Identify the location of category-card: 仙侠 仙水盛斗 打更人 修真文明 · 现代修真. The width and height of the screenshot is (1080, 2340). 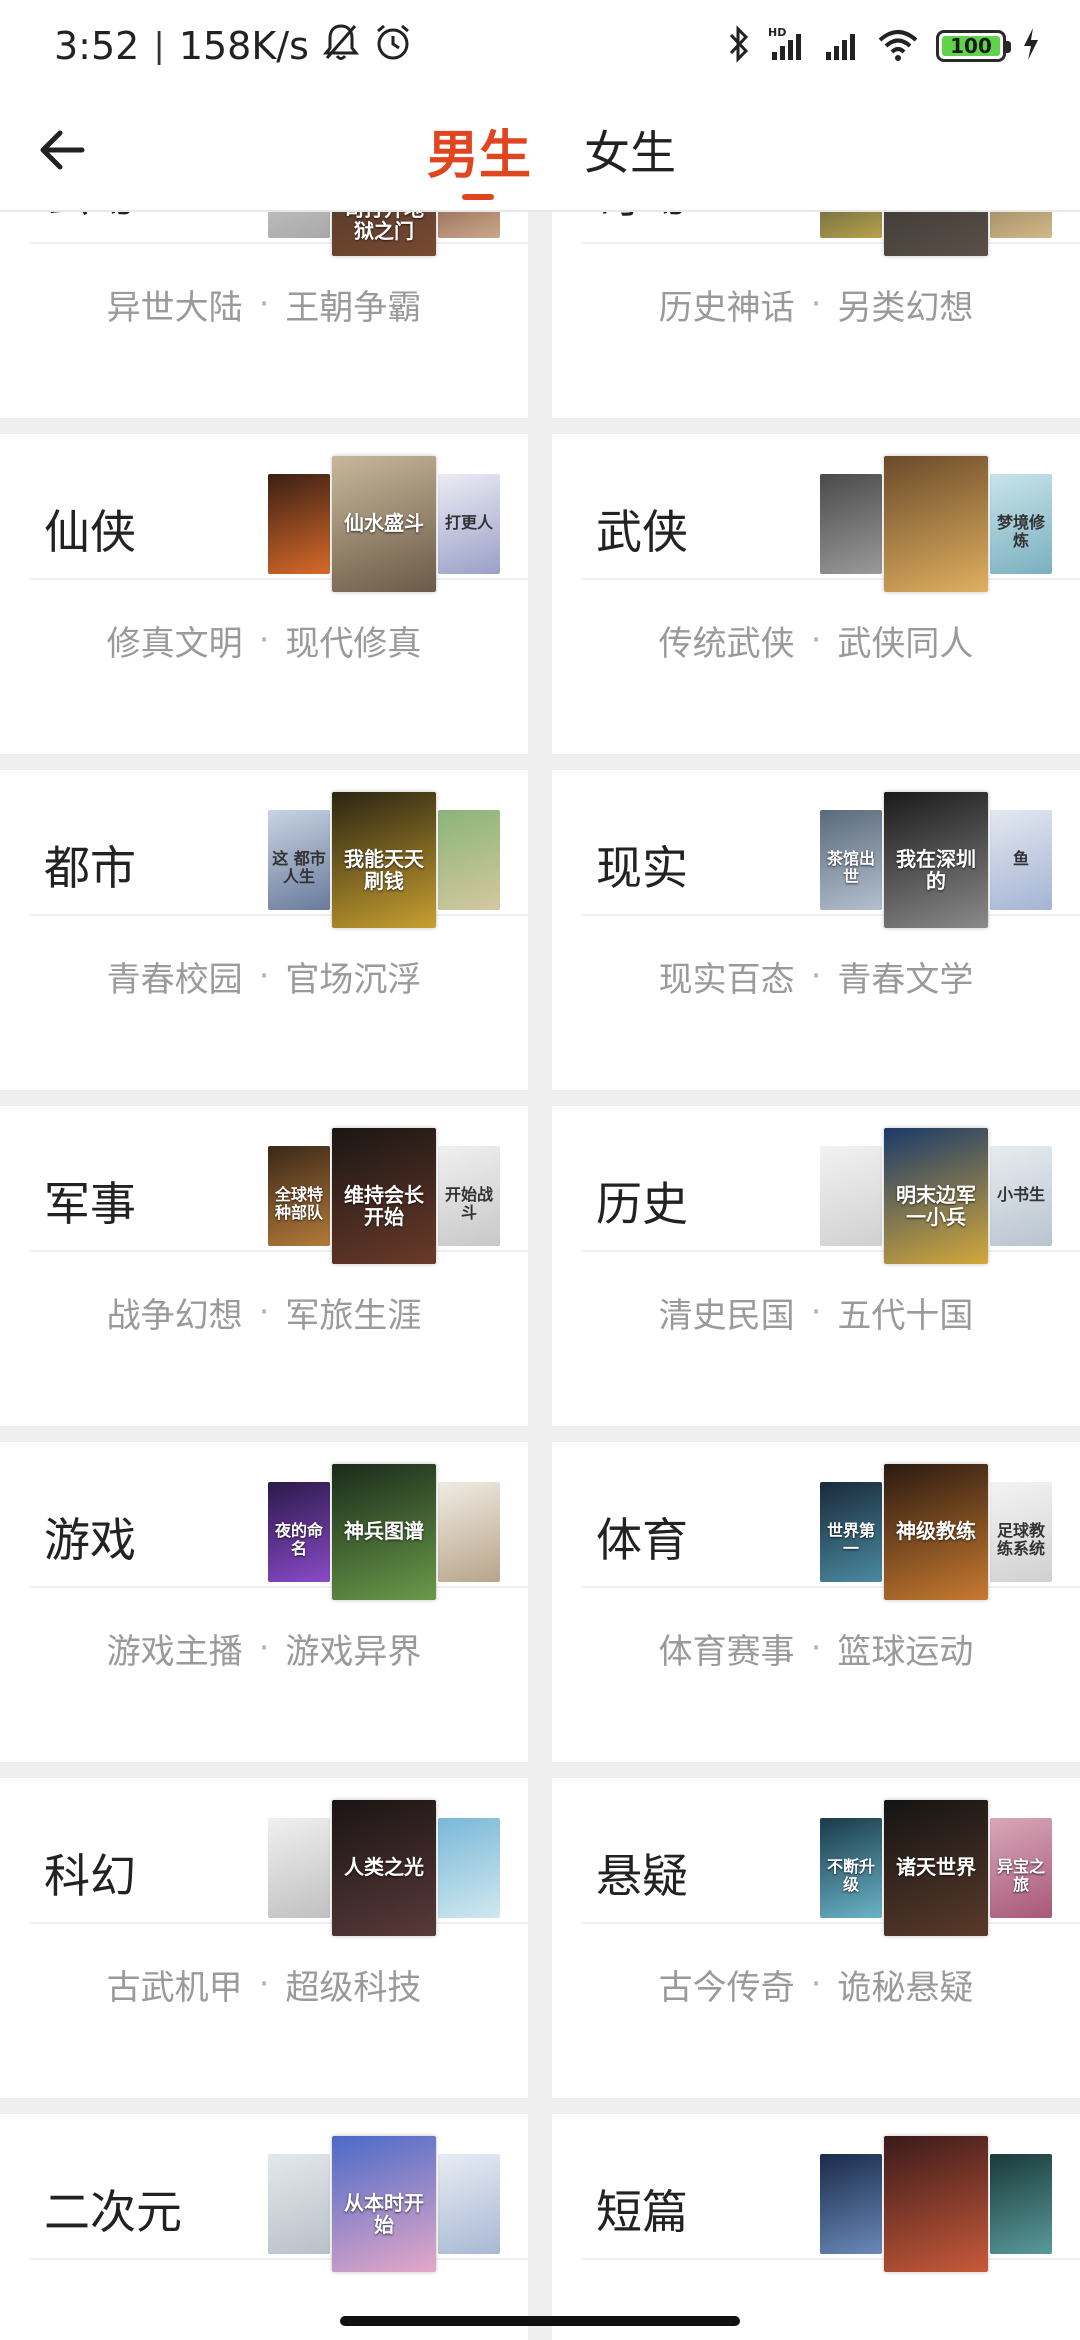
(264, 594).